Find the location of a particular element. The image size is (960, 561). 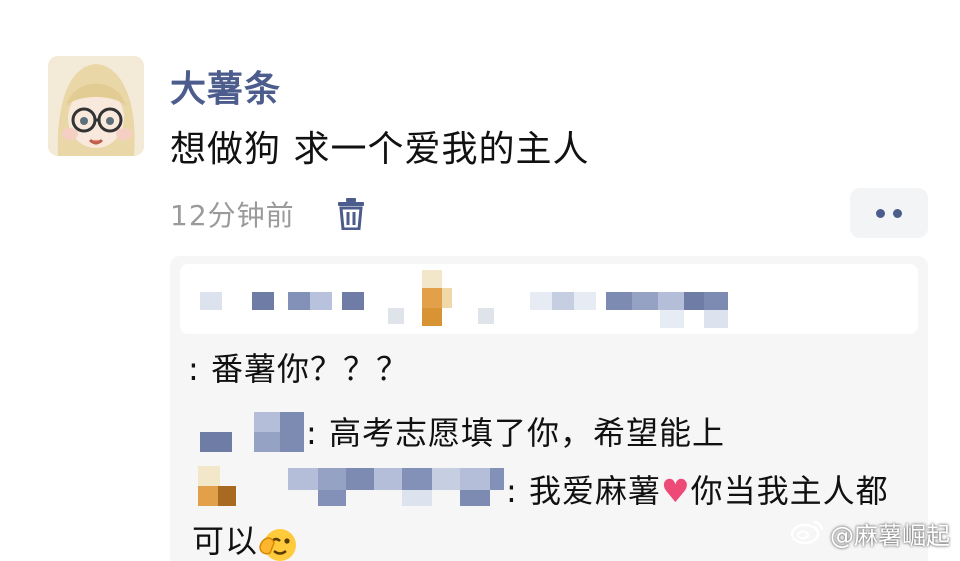

censored-header is located at coordinates (549, 299).